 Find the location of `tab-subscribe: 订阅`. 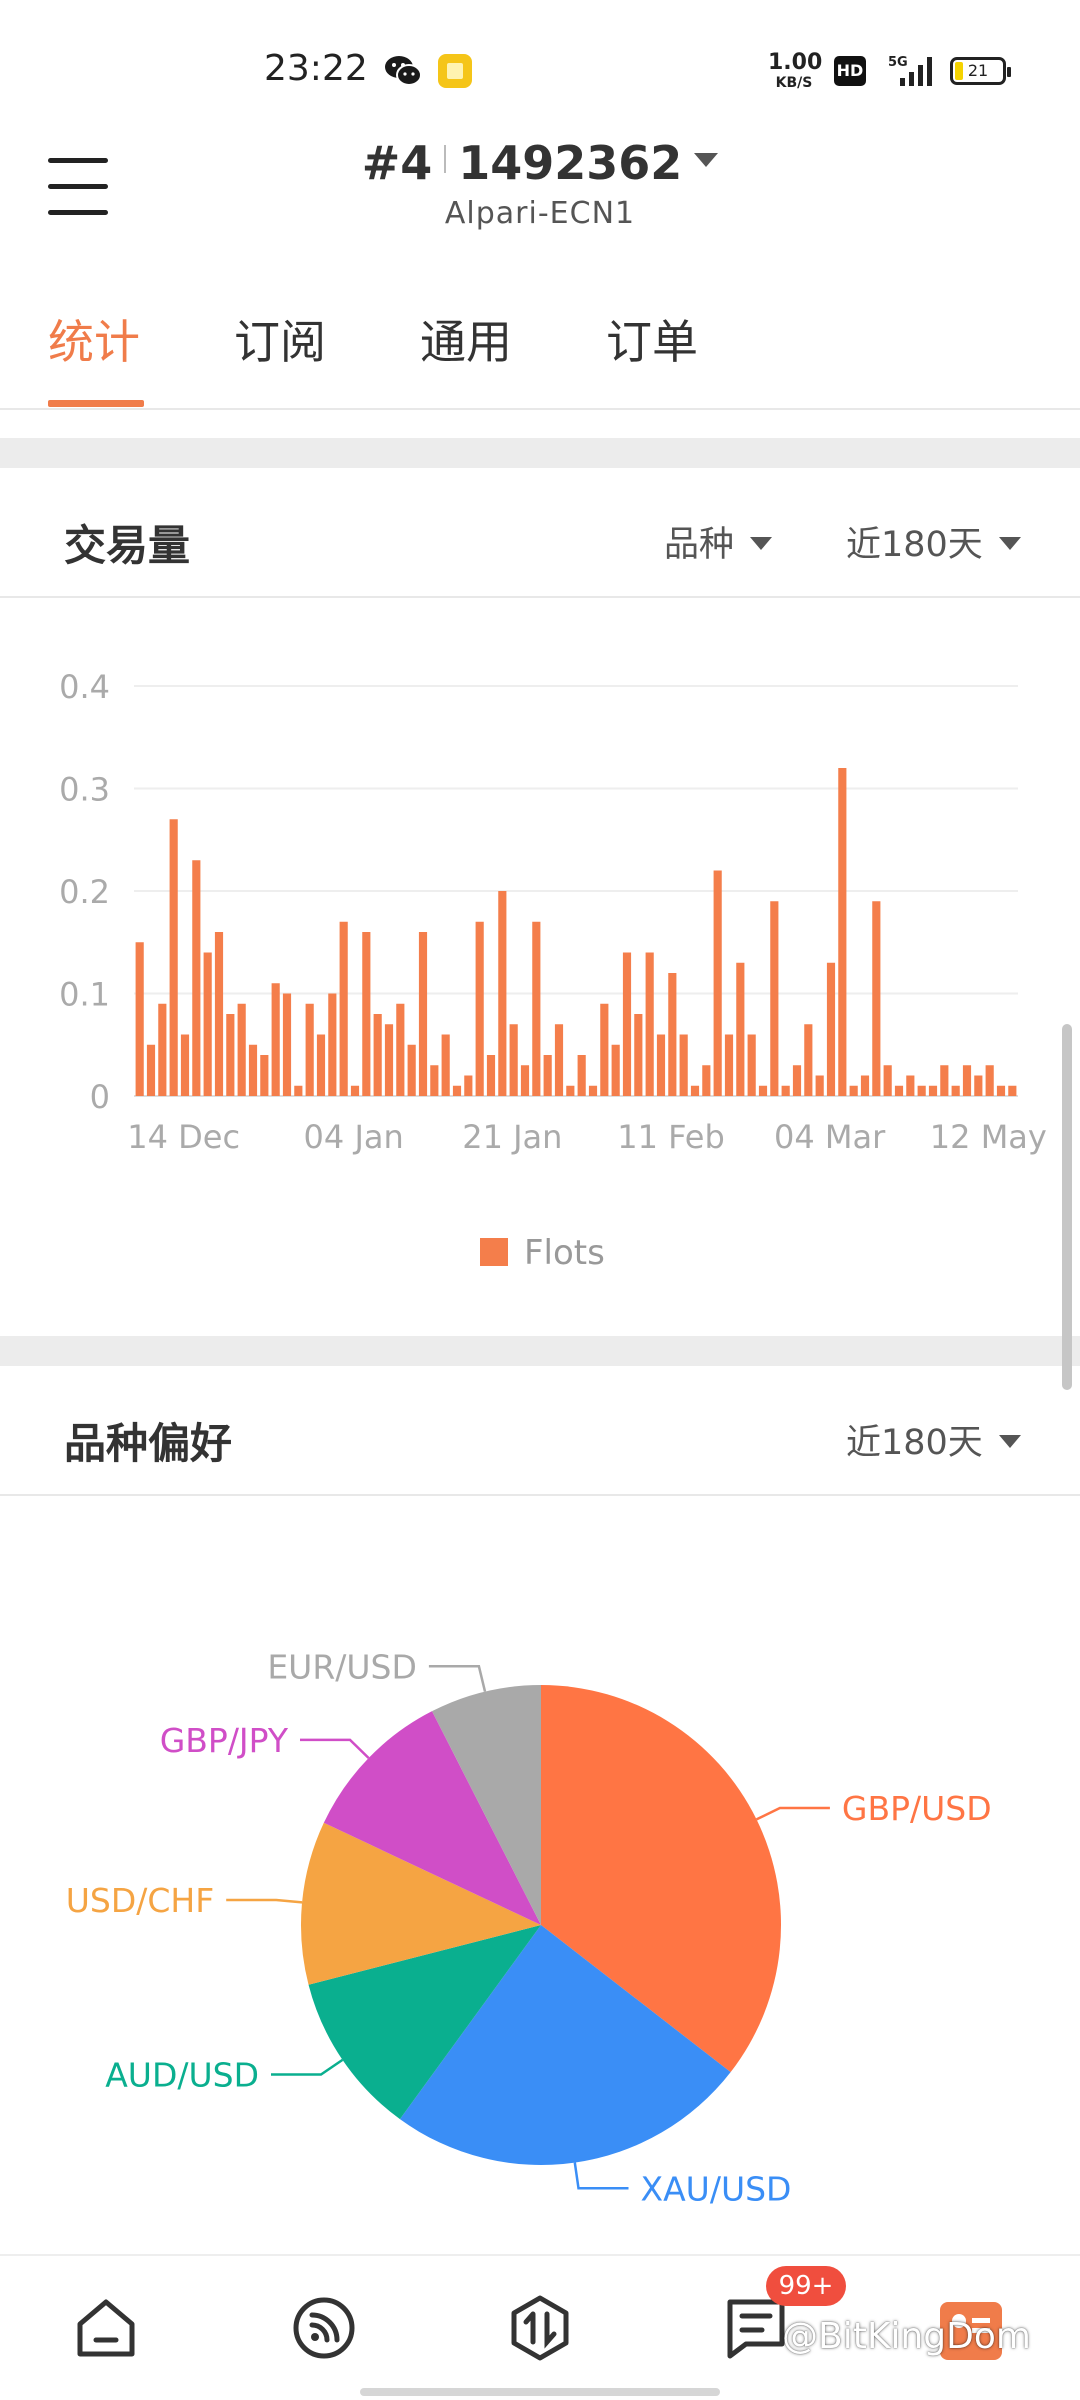

tab-subscribe: 订阅 is located at coordinates (280, 339).